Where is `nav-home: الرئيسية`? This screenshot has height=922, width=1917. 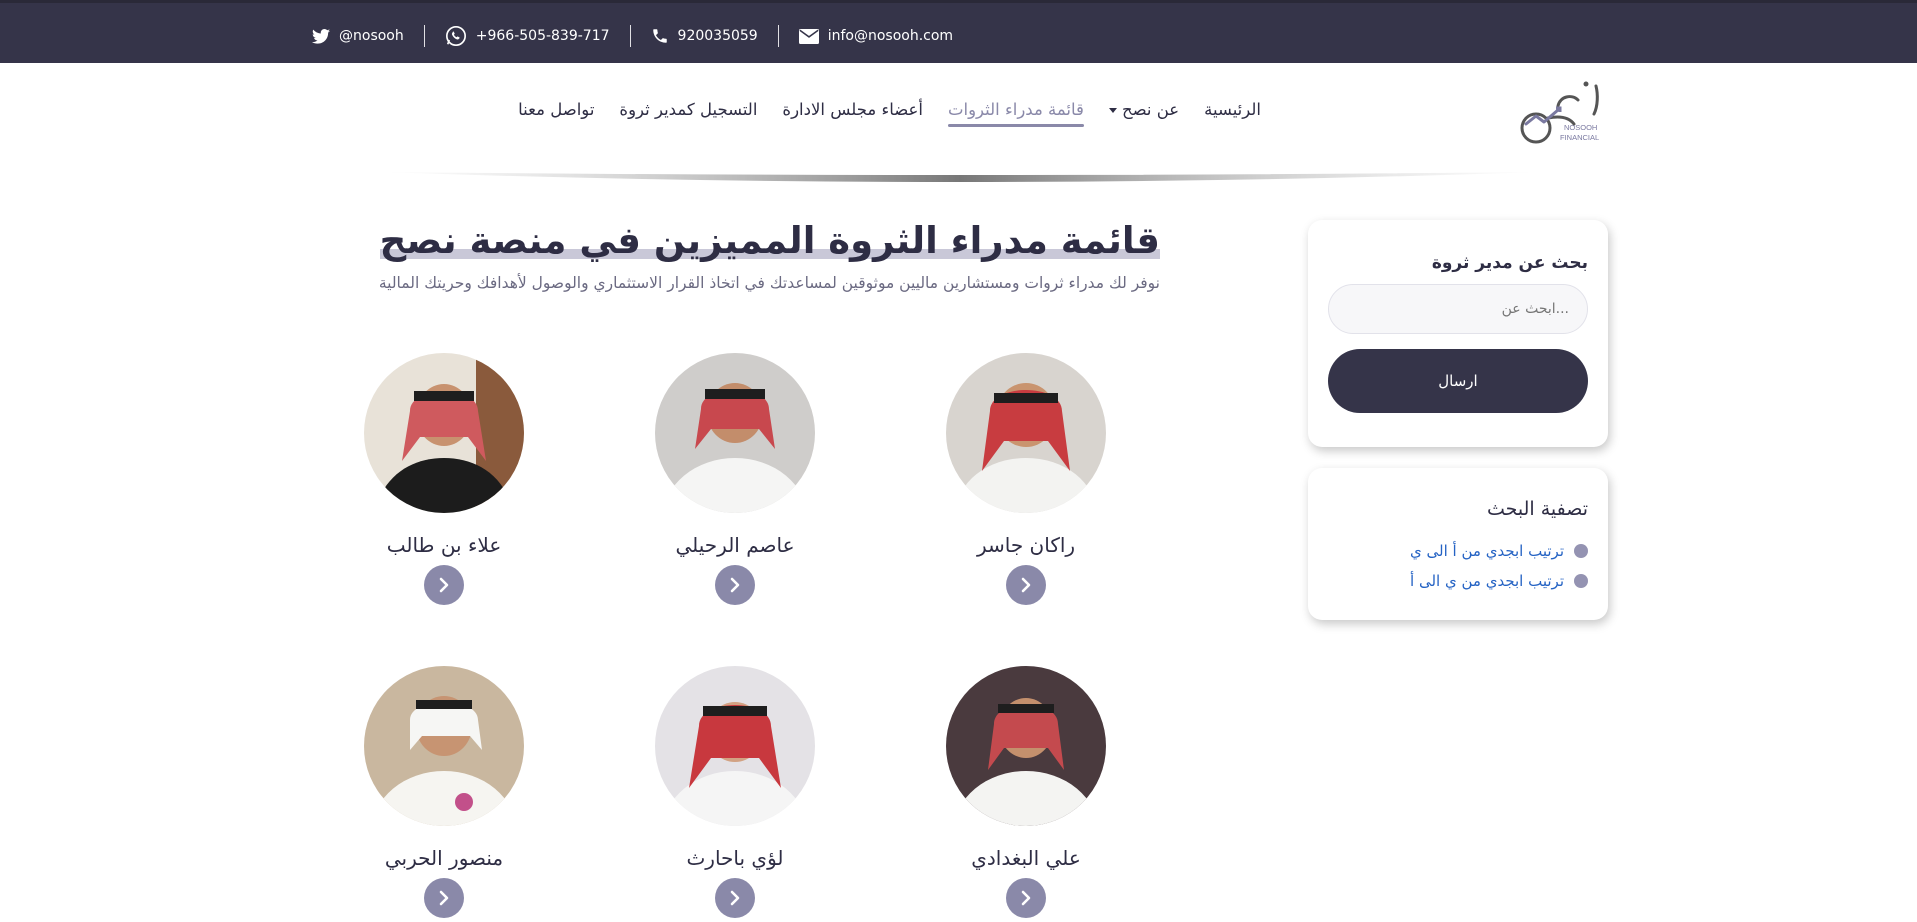
nav-home: الرئيسية is located at coordinates (1232, 113).